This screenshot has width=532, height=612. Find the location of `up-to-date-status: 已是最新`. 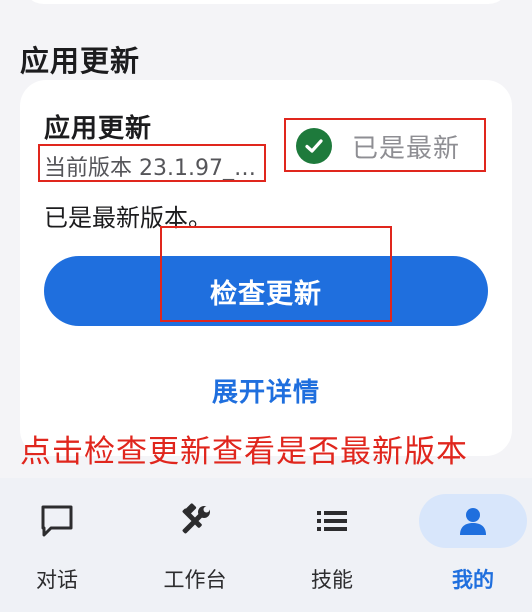

up-to-date-status: 已是最新 is located at coordinates (378, 146).